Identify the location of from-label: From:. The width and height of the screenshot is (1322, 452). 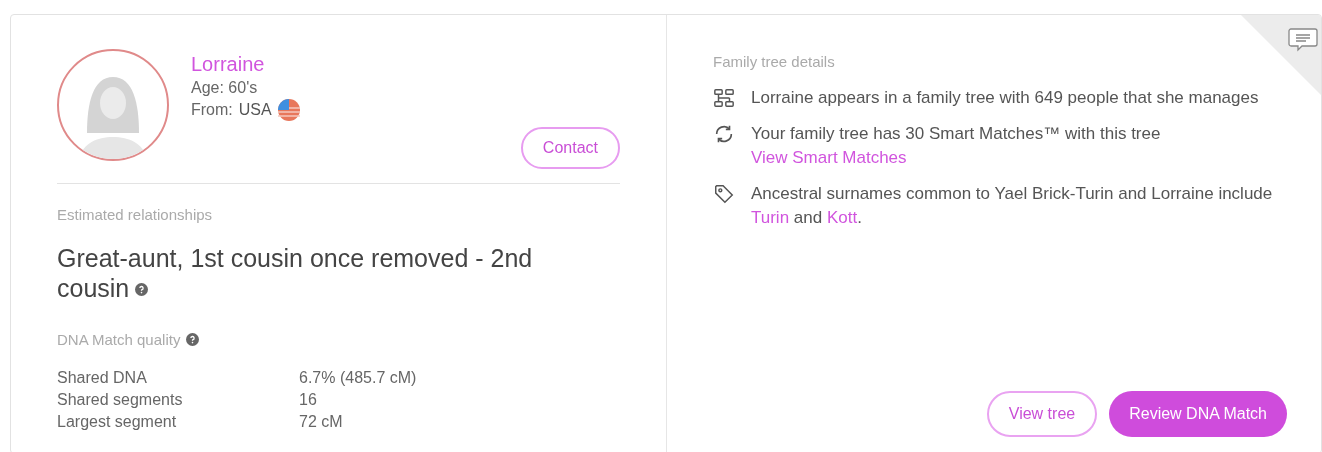
(212, 110).